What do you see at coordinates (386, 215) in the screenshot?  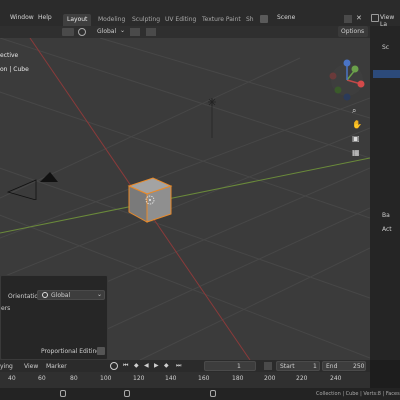 I see `properties-label-1: Ba` at bounding box center [386, 215].